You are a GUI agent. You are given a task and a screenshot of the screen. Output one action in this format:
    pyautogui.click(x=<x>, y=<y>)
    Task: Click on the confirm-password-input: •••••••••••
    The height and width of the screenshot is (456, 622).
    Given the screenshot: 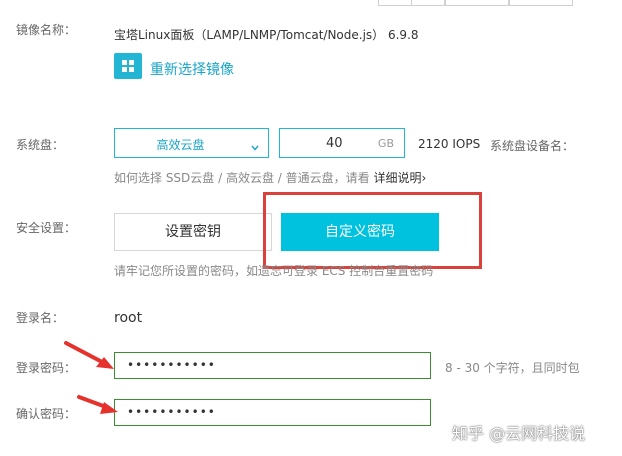 What is the action you would take?
    pyautogui.click(x=272, y=412)
    